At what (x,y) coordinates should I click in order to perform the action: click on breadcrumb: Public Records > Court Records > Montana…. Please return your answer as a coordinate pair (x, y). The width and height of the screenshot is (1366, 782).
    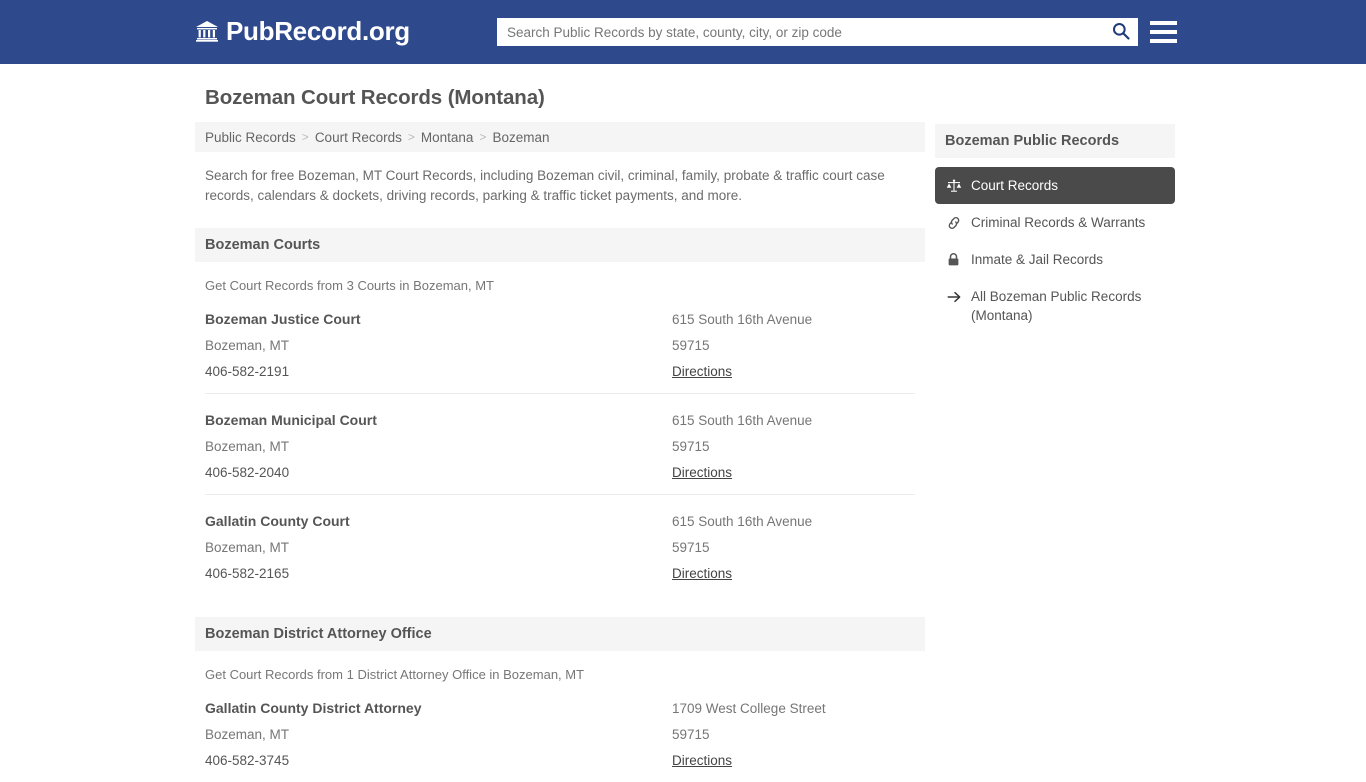
    Looking at the image, I should click on (560, 137).